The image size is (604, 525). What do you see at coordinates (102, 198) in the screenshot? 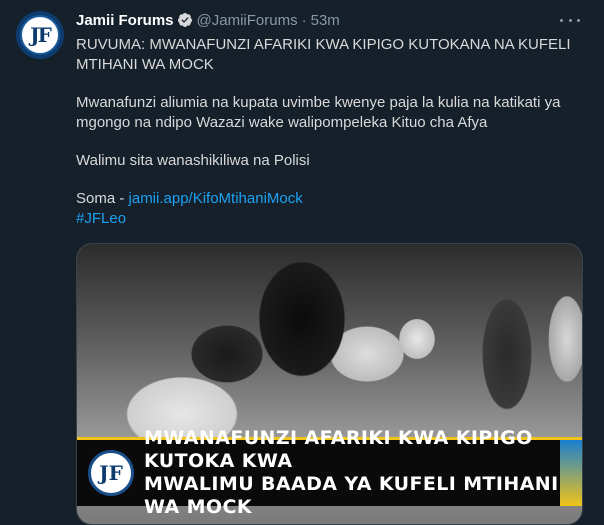
I see `read-label: Soma -` at bounding box center [102, 198].